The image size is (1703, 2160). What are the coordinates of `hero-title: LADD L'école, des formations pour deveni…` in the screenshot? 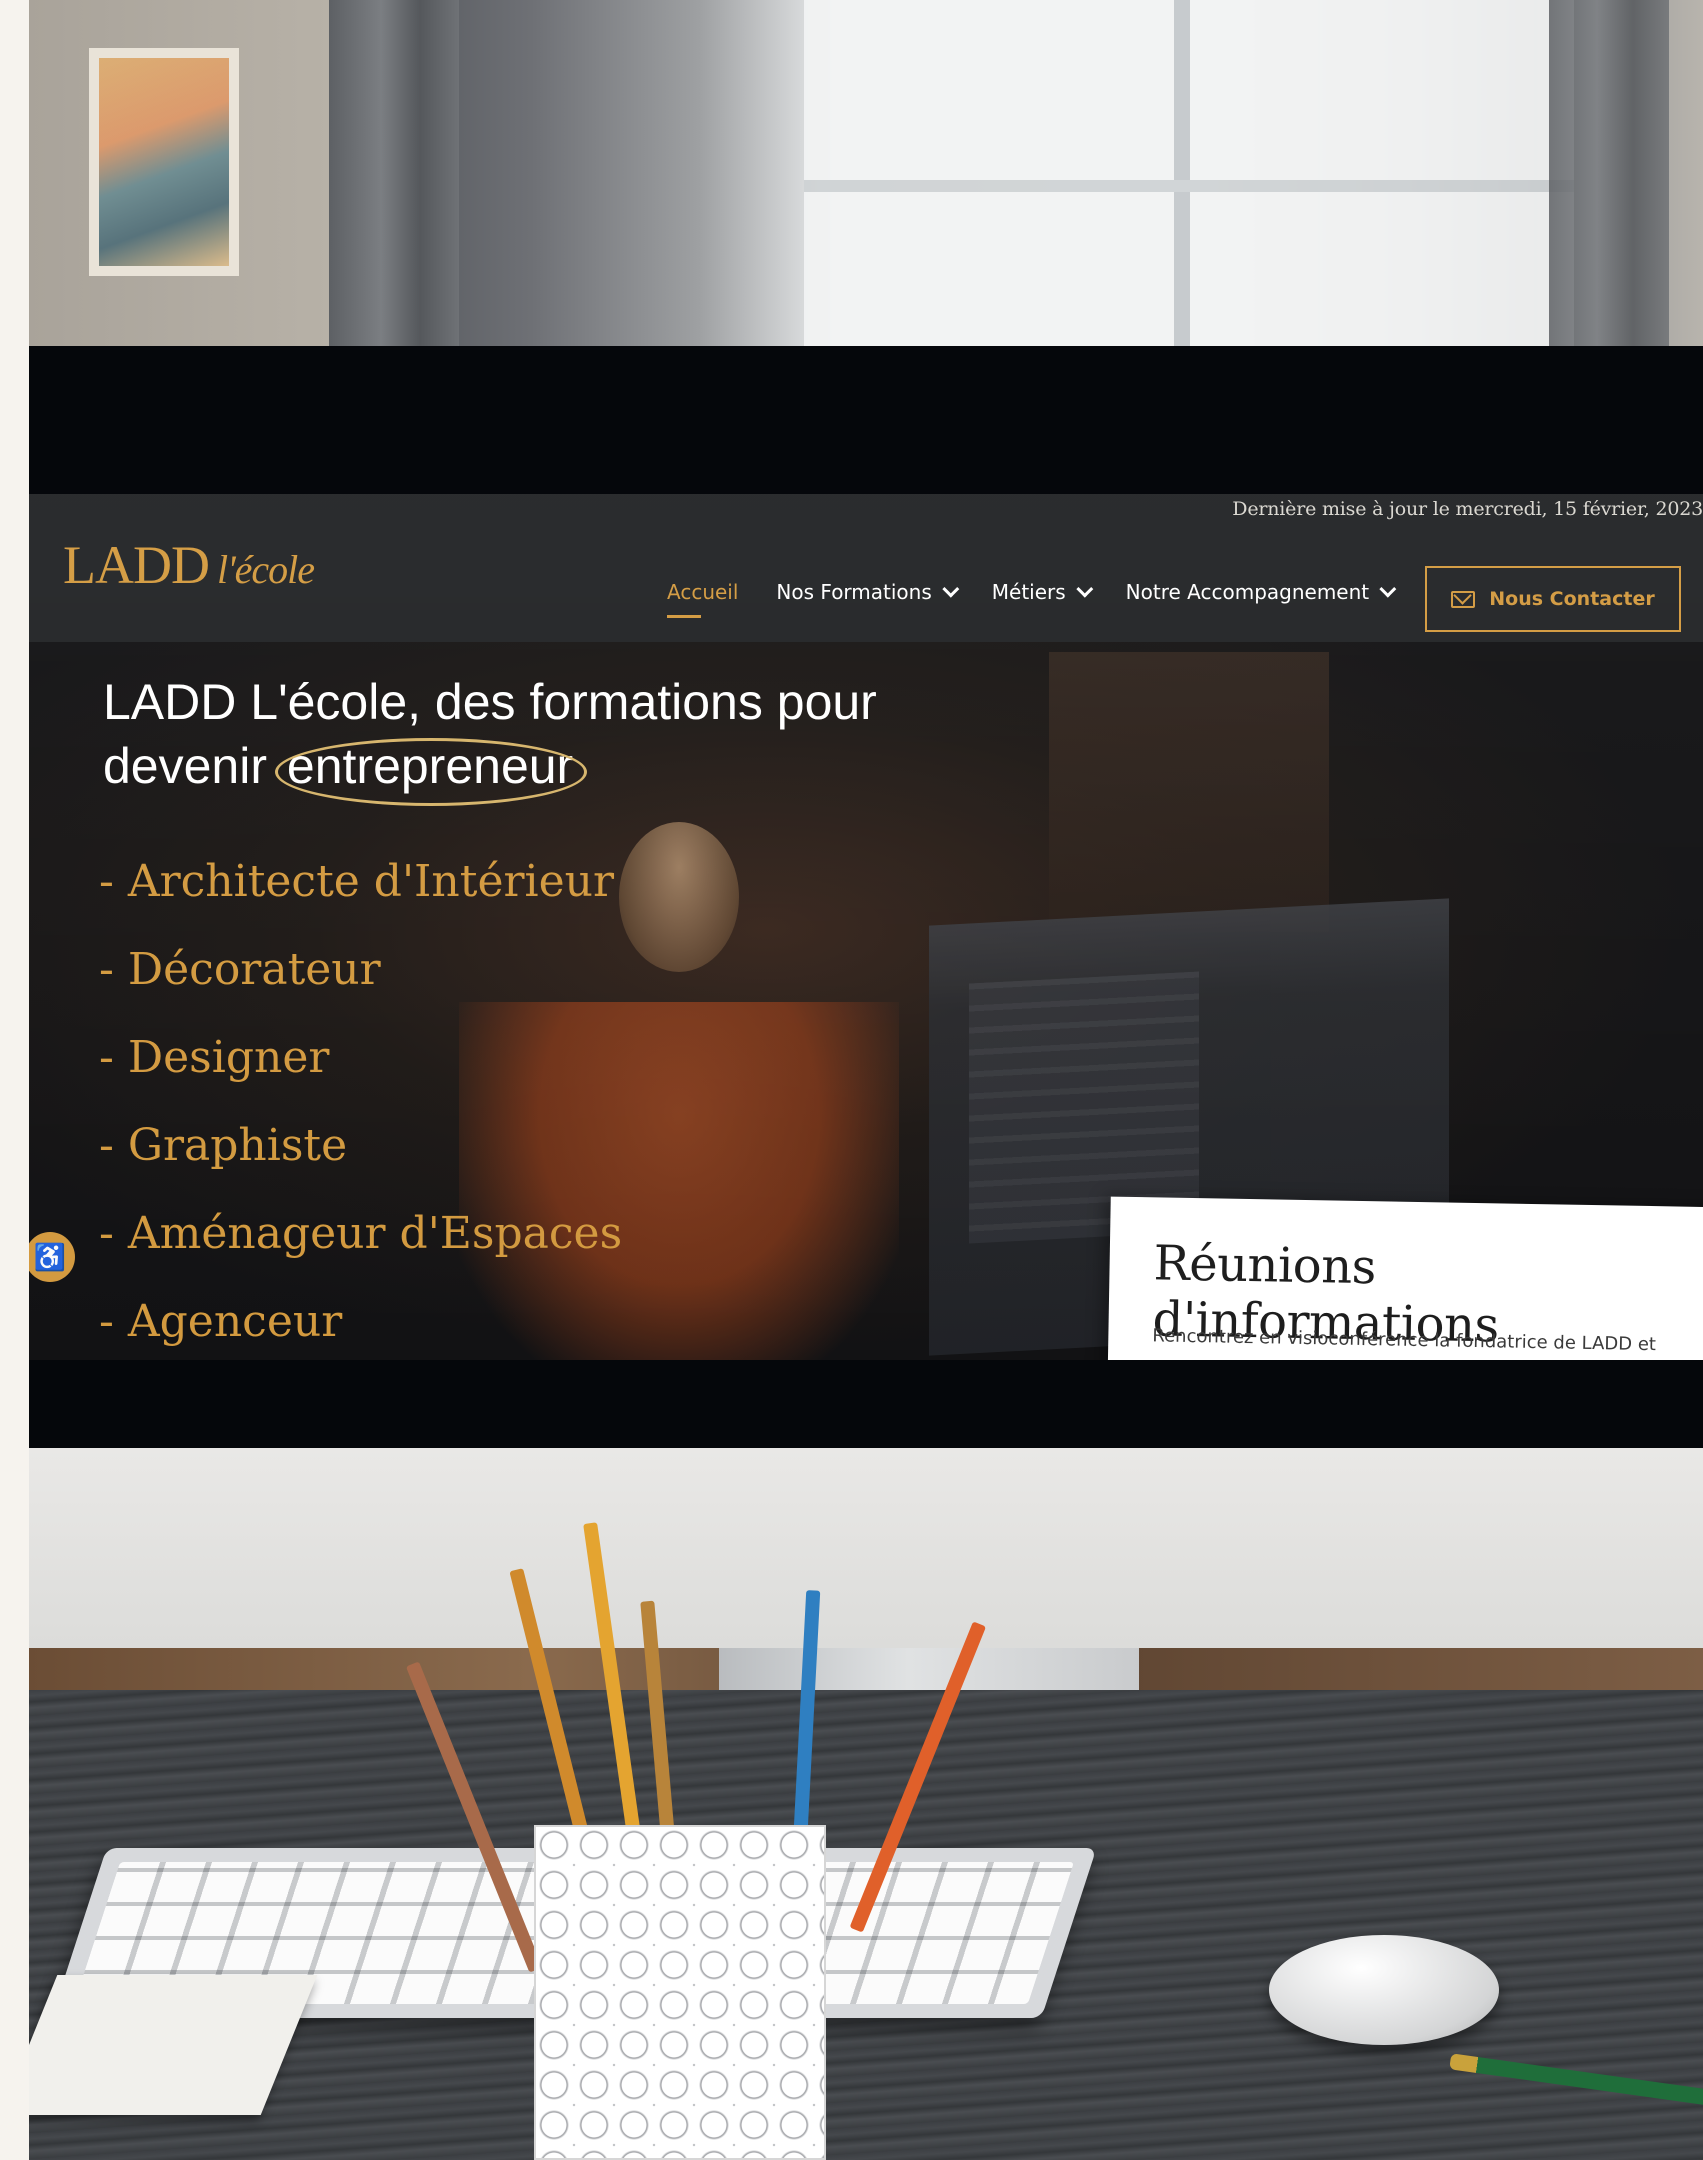 It's located at (553, 738).